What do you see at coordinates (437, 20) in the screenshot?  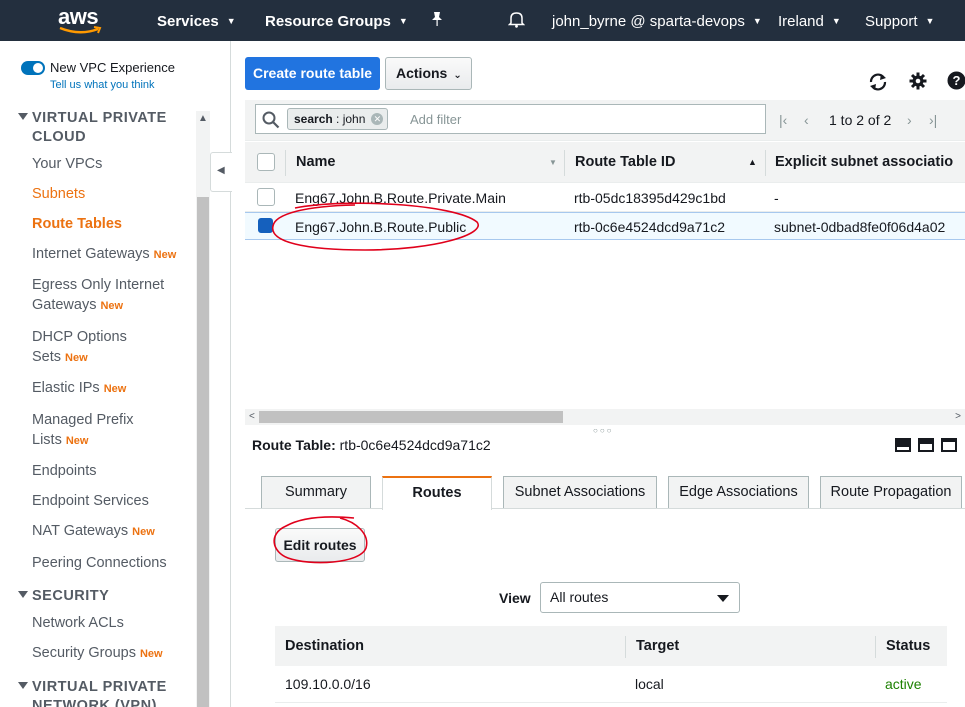 I see `pin-icon` at bounding box center [437, 20].